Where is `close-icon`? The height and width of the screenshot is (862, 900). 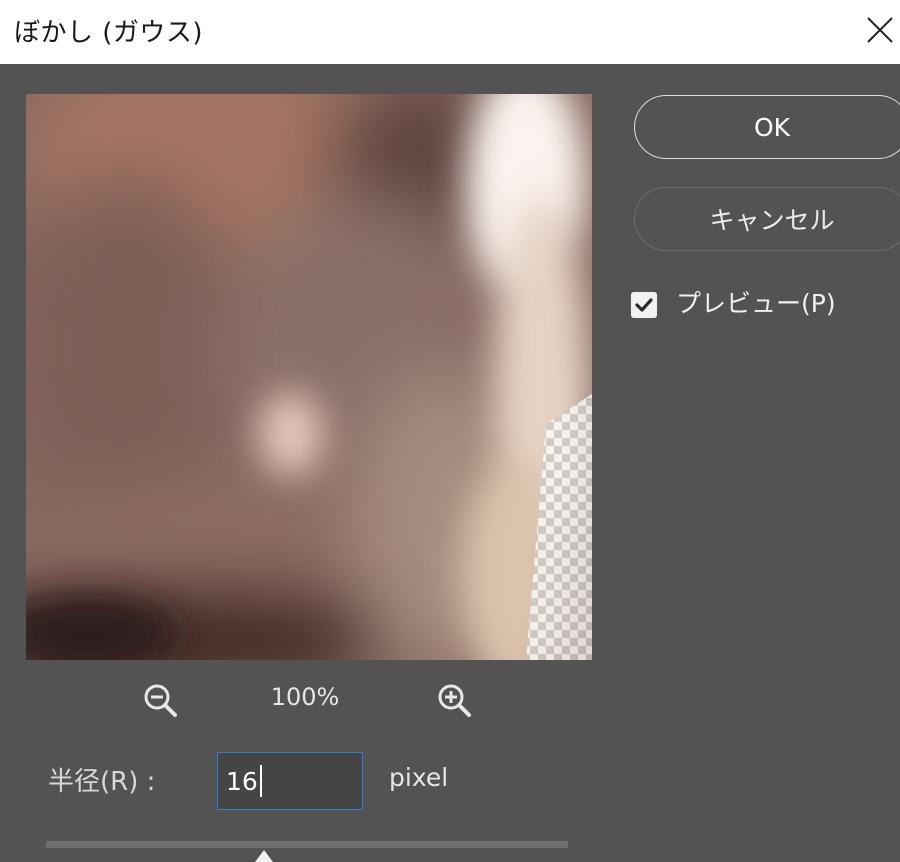
close-icon is located at coordinates (880, 30).